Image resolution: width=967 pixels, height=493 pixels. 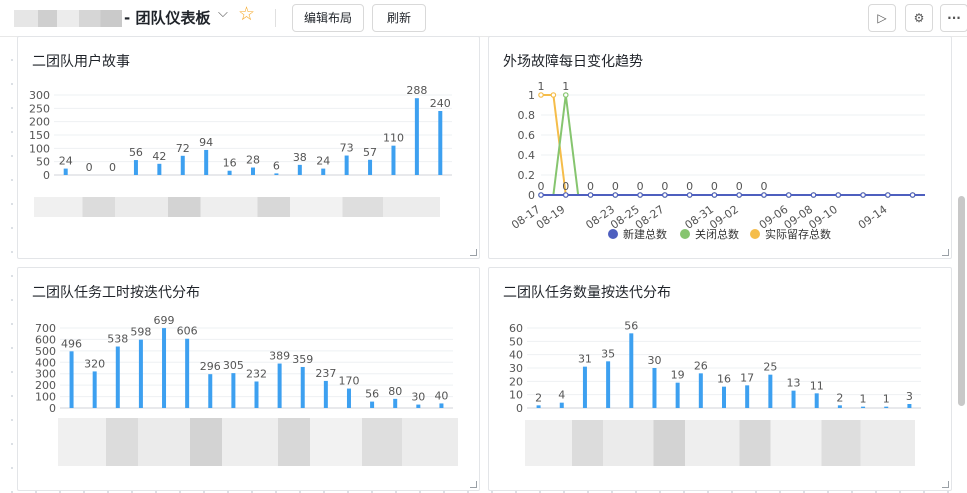 I want to click on data-label: 538, so click(x=117, y=339).